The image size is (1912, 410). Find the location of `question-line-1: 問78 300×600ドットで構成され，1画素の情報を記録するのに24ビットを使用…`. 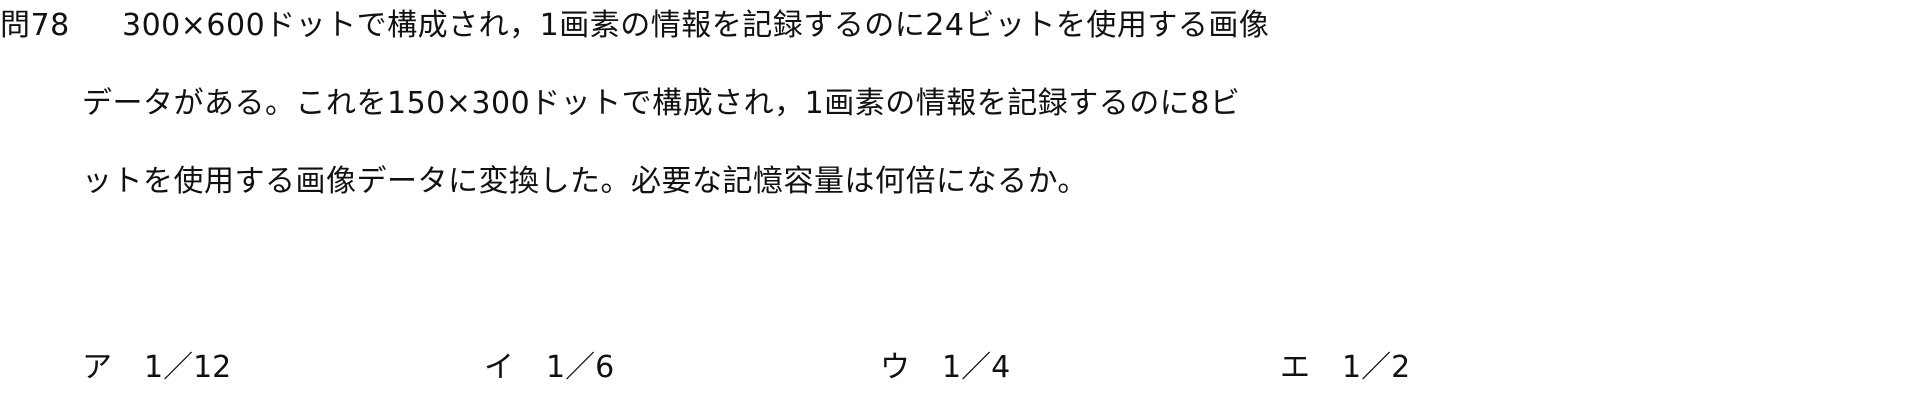

question-line-1: 問78 300×600ドットで構成され，1画素の情報を記録するのに24ビットを使用… is located at coordinates (634, 26).